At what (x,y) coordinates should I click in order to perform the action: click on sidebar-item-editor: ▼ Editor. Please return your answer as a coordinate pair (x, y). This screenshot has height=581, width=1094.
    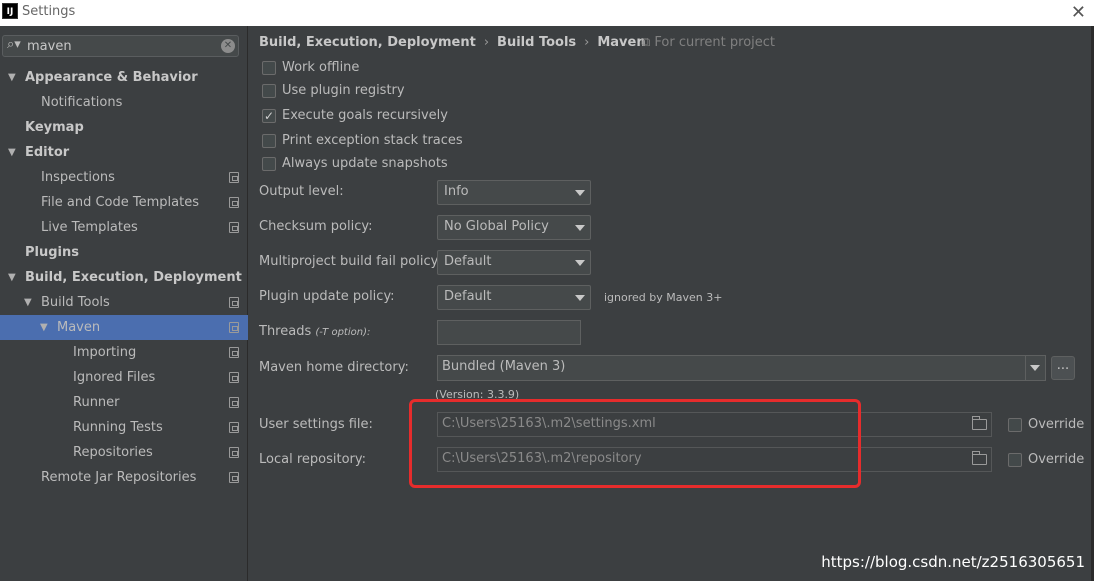
    Looking at the image, I should click on (124, 152).